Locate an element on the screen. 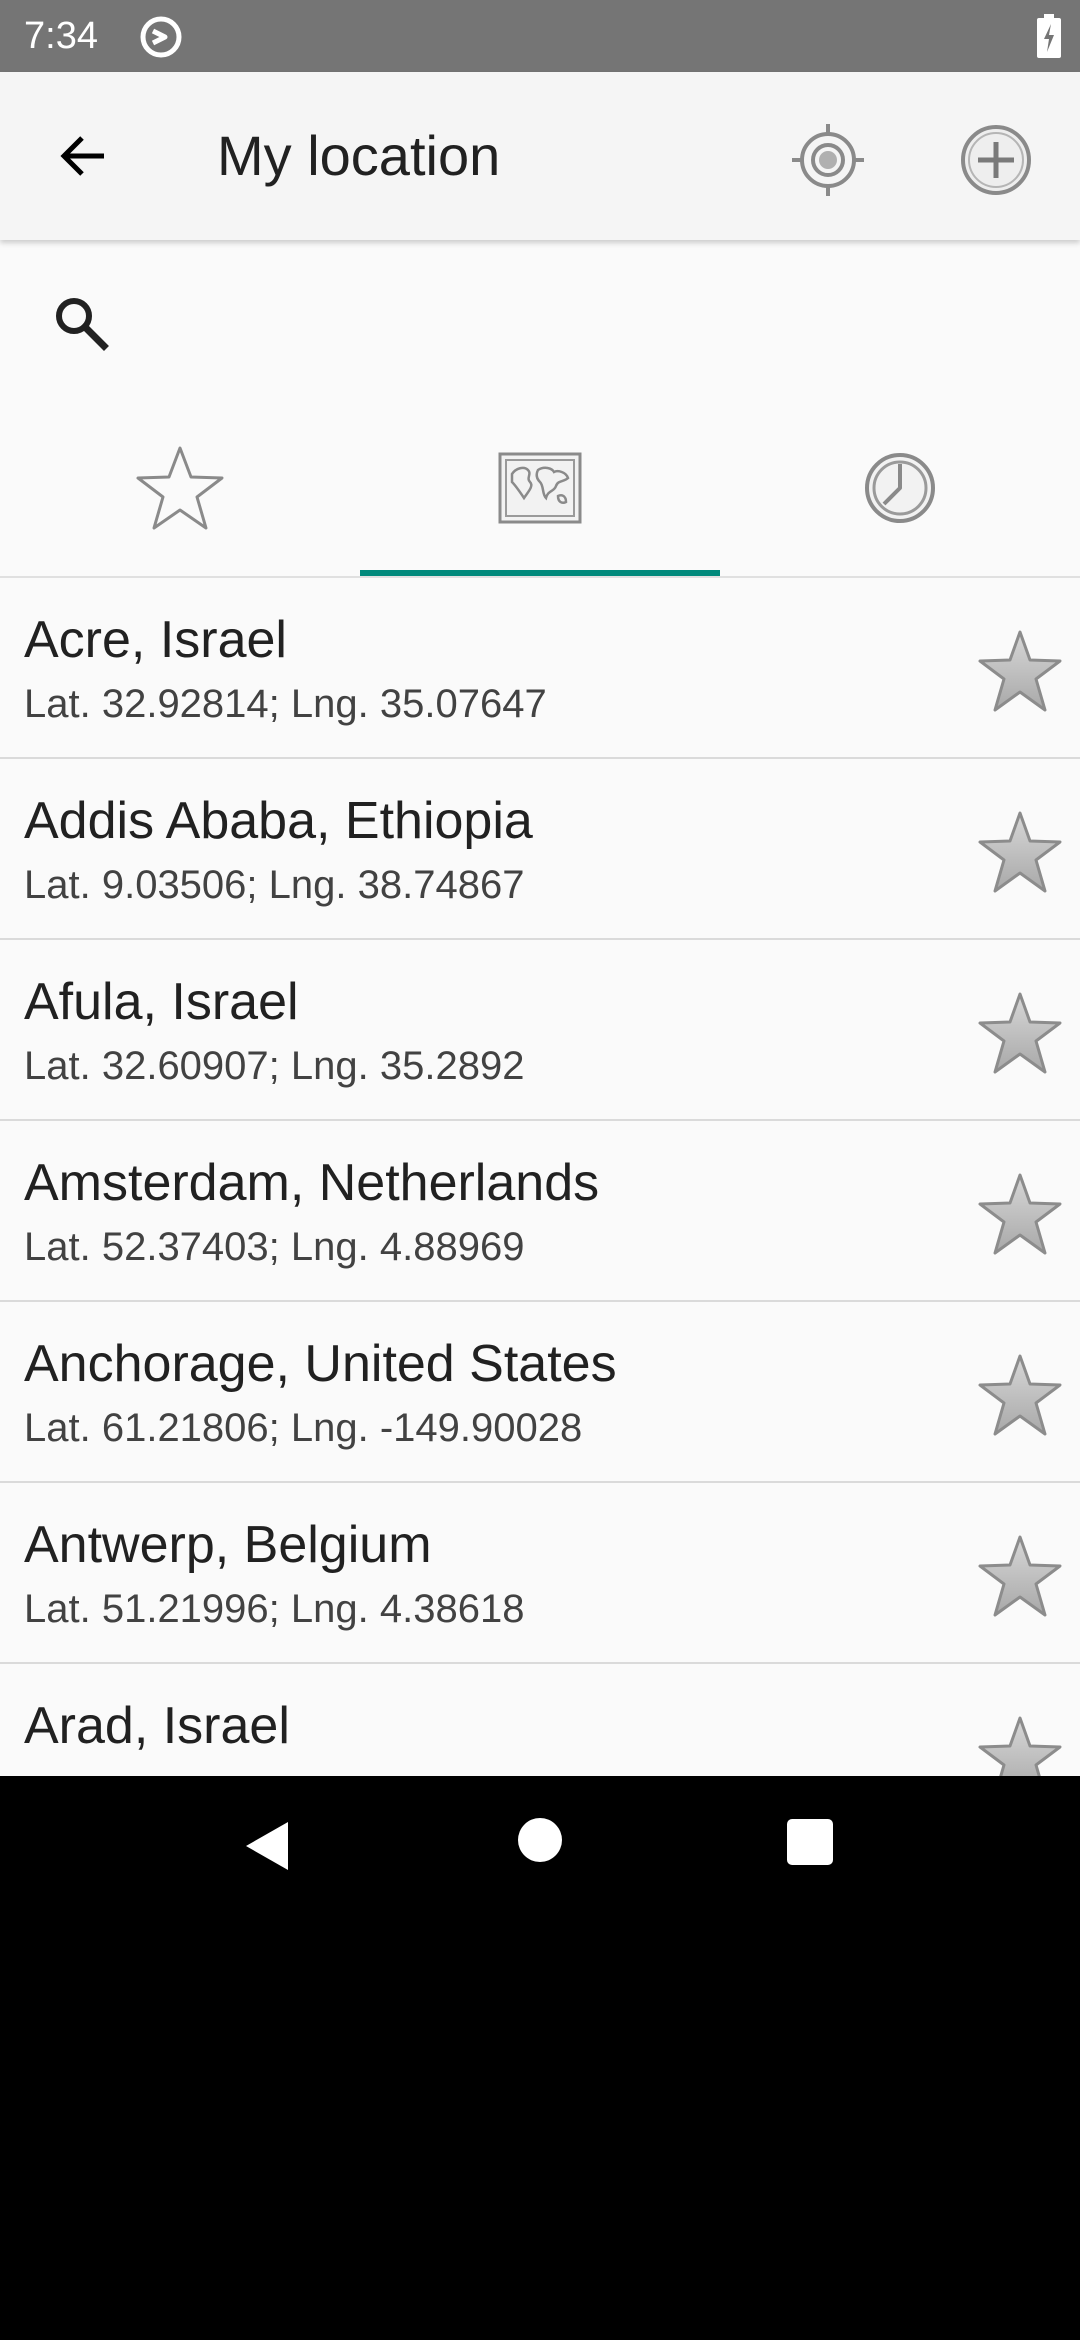  add-location-button is located at coordinates (996, 160).